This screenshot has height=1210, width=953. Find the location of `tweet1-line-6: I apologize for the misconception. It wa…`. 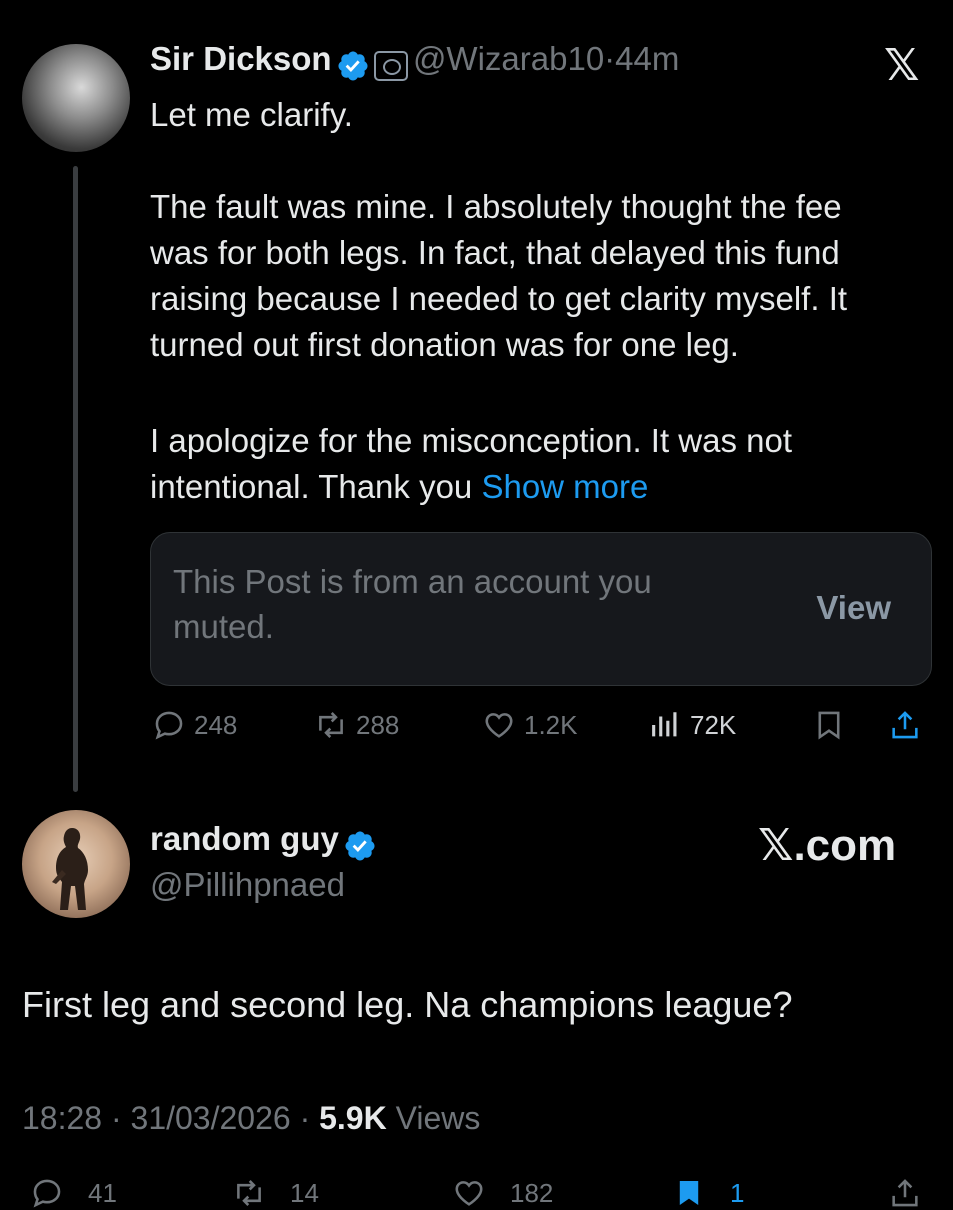

tweet1-line-6: I apologize for the misconception. It wa… is located at coordinates (471, 440).